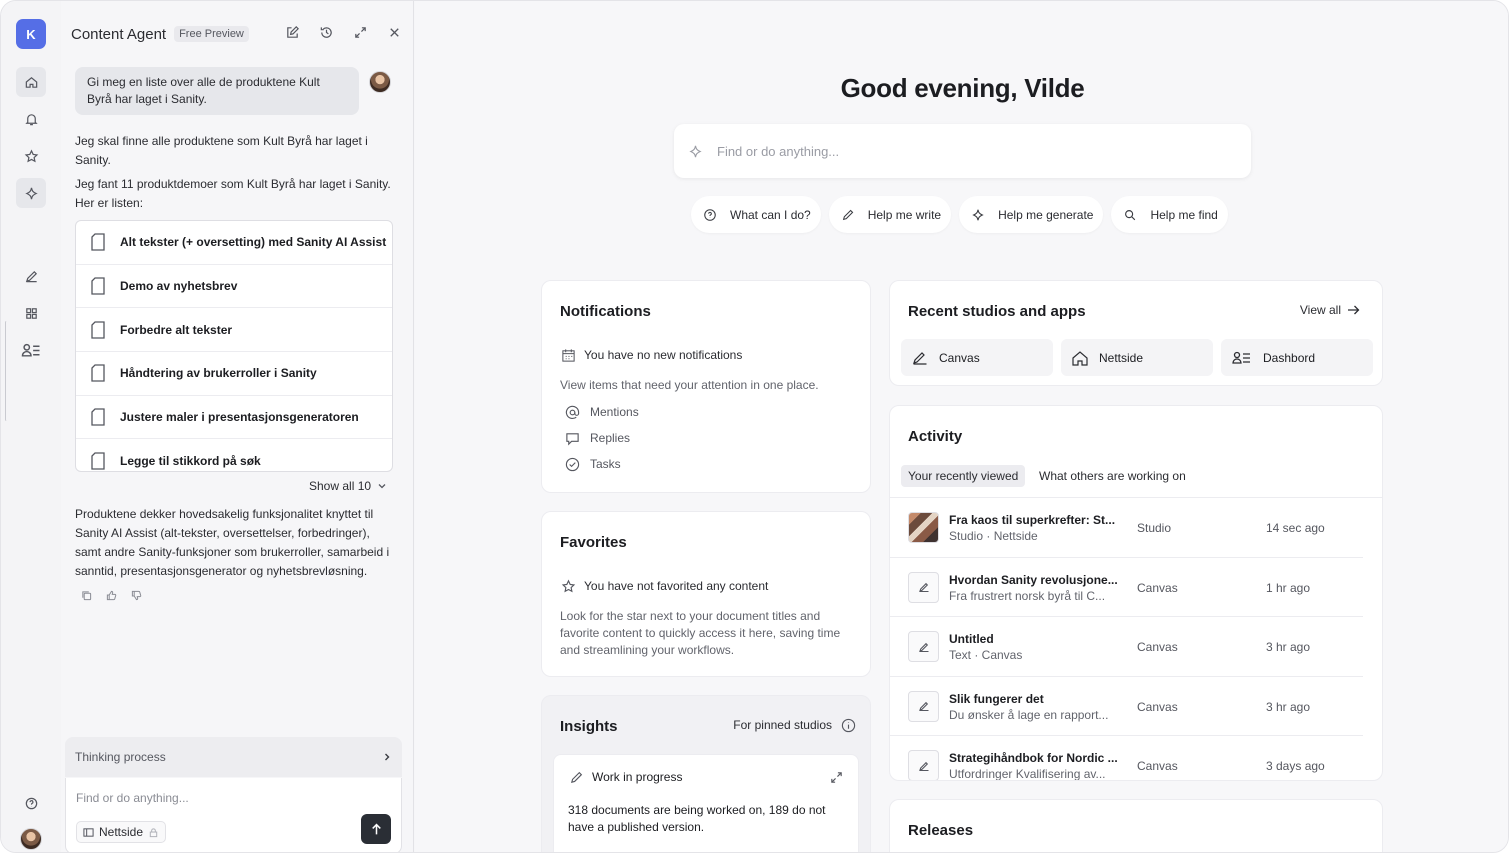 This screenshot has width=1509, height=853. I want to click on thumbs-up-icon, so click(111, 596).